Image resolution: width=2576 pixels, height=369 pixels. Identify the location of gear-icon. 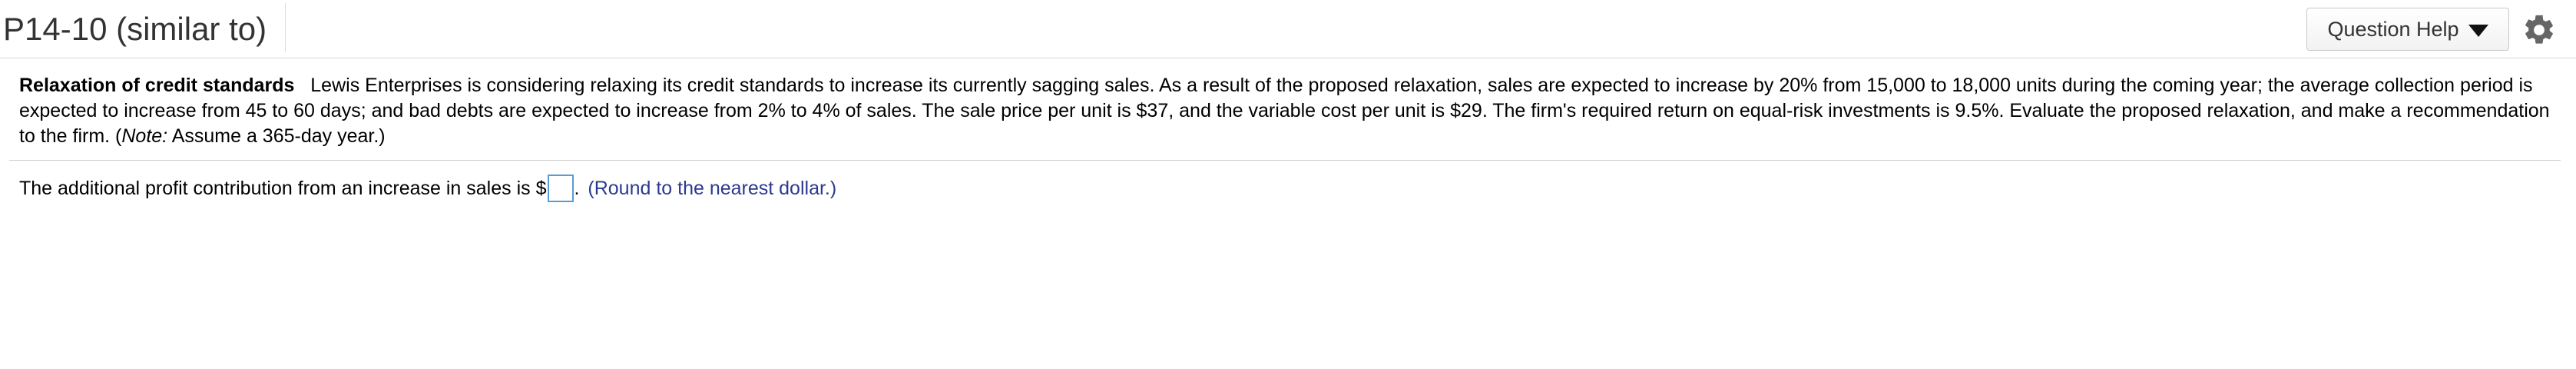
(2539, 30).